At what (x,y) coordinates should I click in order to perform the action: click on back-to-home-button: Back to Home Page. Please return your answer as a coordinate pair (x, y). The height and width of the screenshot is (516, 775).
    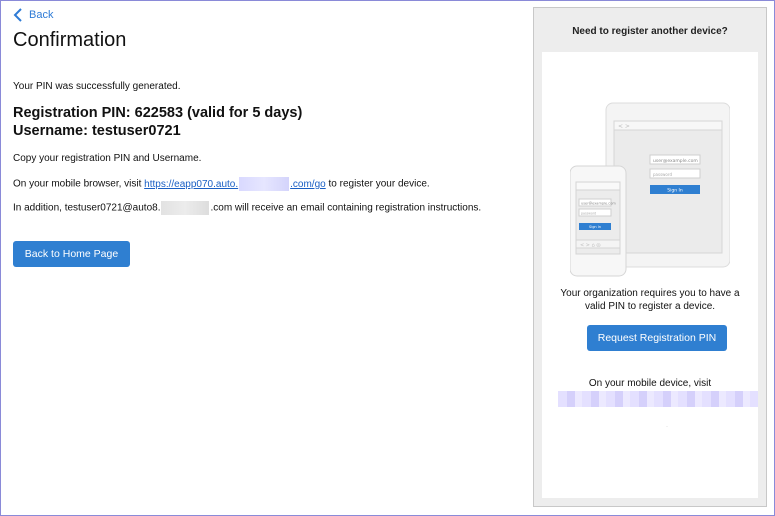
    Looking at the image, I should click on (71, 254).